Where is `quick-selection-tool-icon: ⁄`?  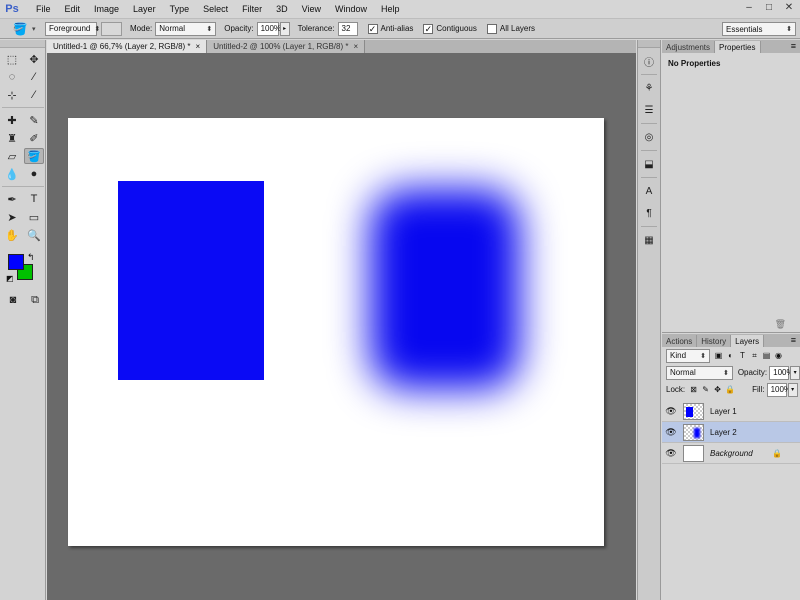 quick-selection-tool-icon: ⁄ is located at coordinates (34, 77).